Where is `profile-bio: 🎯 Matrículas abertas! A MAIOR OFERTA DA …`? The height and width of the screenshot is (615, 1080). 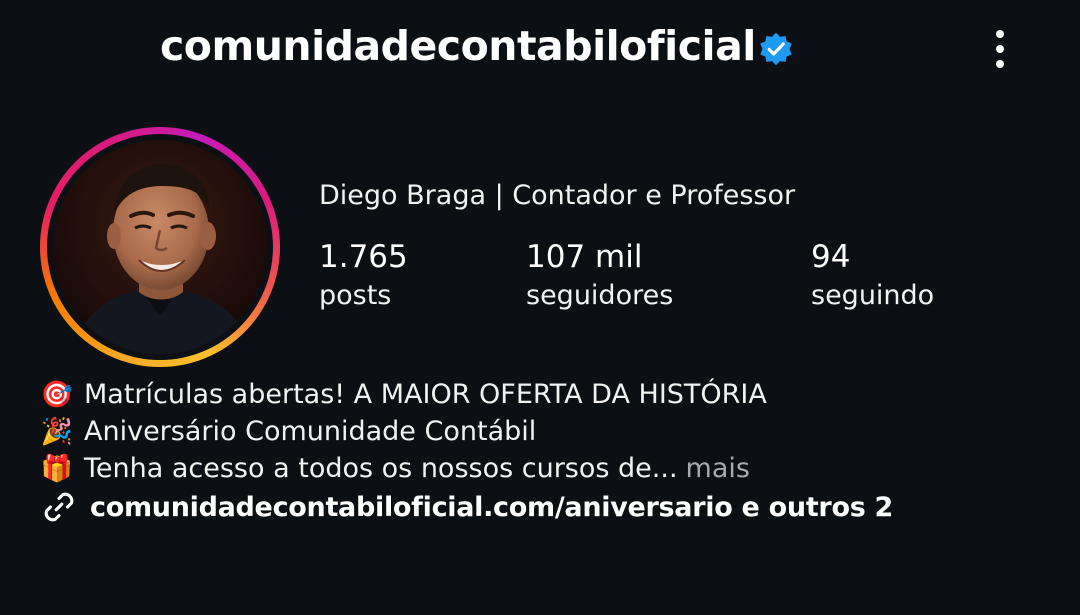 profile-bio: 🎯 Matrículas abertas! A MAIOR OFERTA DA … is located at coordinates (403, 431).